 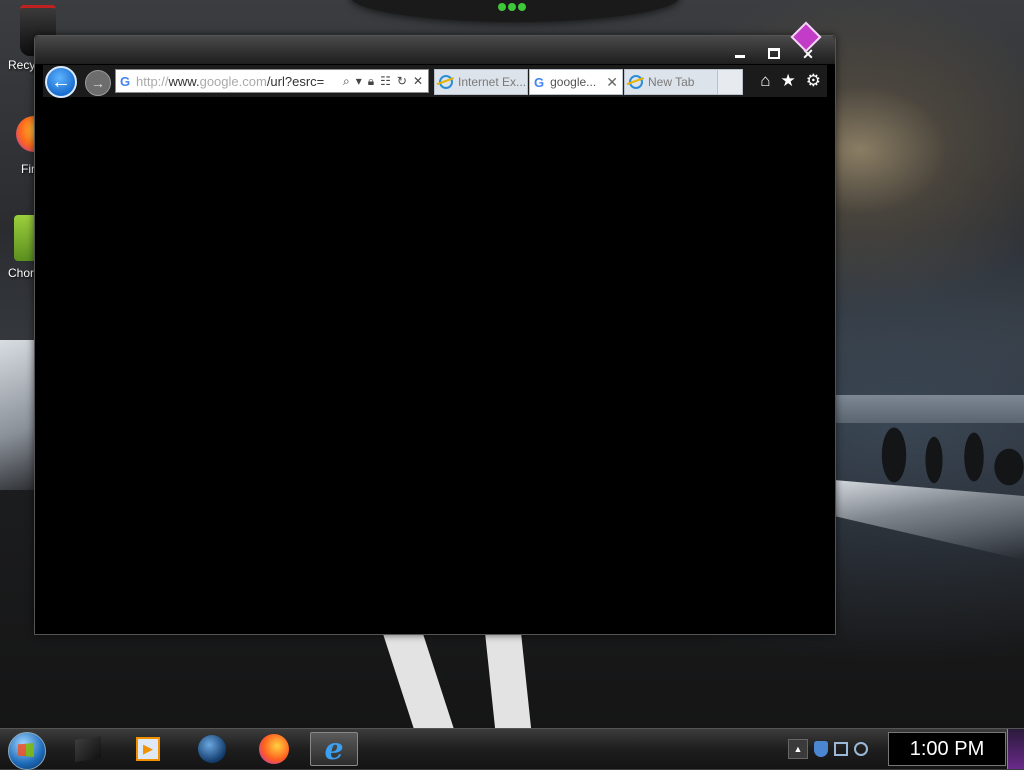 What do you see at coordinates (539, 82) in the screenshot?
I see `google-icon: G` at bounding box center [539, 82].